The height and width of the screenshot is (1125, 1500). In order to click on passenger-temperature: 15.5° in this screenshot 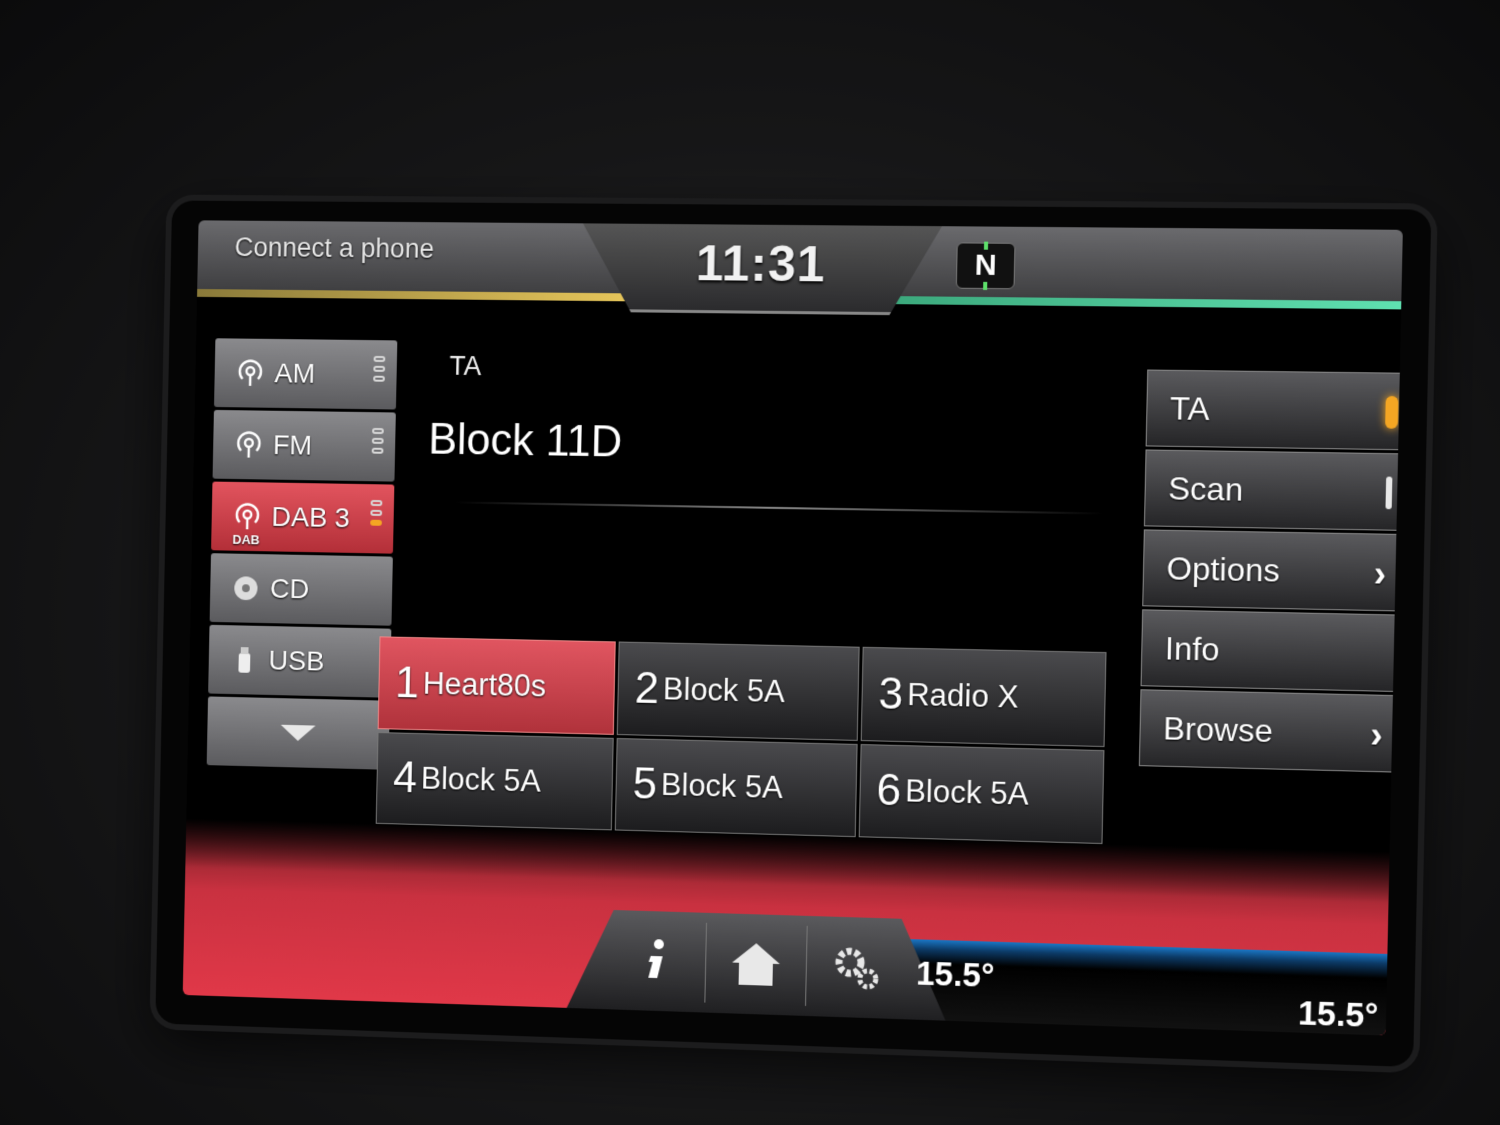, I will do `click(1338, 1014)`.